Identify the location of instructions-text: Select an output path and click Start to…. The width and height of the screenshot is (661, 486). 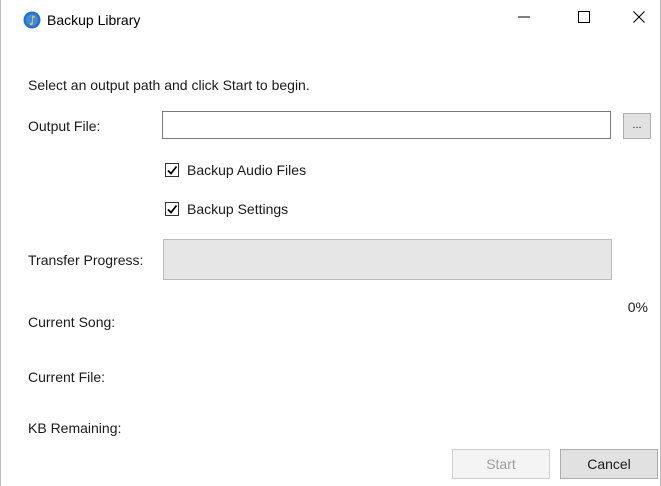
(169, 85).